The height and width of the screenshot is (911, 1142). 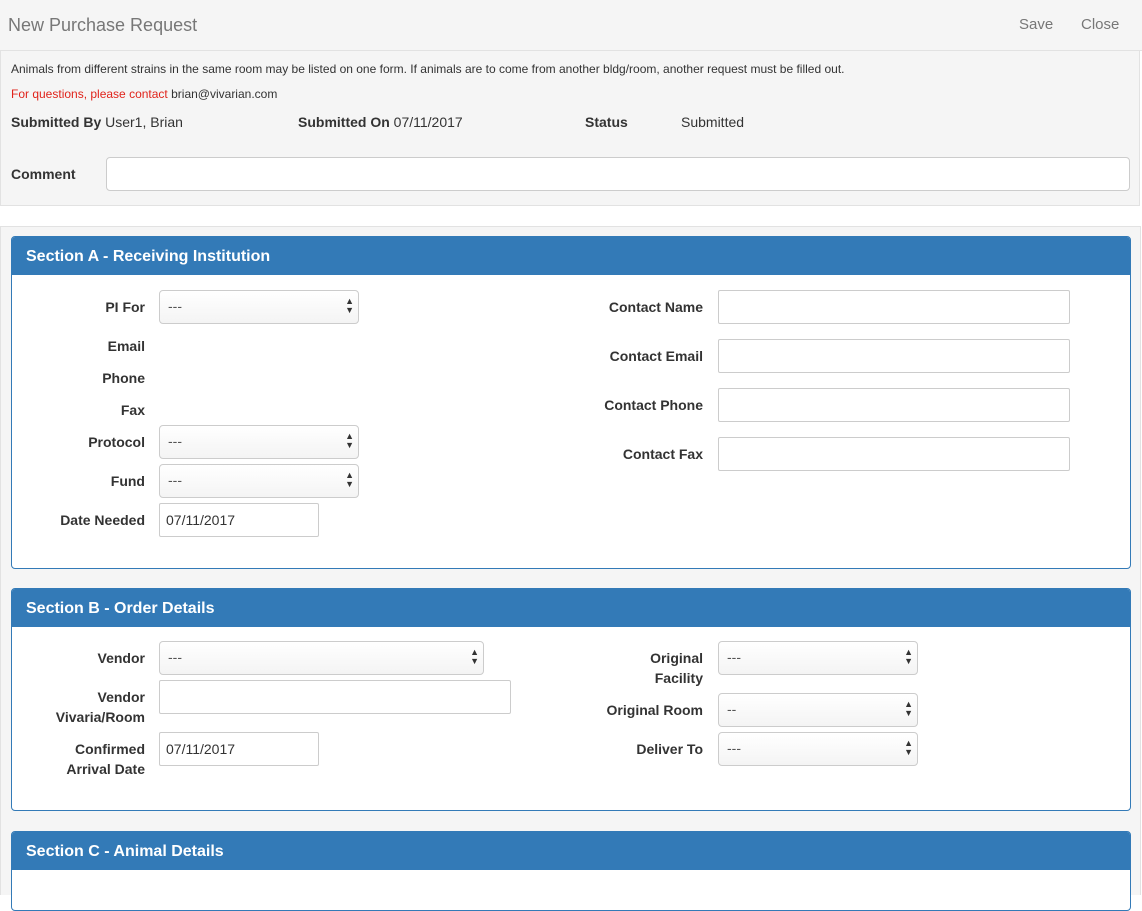 What do you see at coordinates (105, 769) in the screenshot?
I see `confirmed-arrival-label-2: Arrival Date` at bounding box center [105, 769].